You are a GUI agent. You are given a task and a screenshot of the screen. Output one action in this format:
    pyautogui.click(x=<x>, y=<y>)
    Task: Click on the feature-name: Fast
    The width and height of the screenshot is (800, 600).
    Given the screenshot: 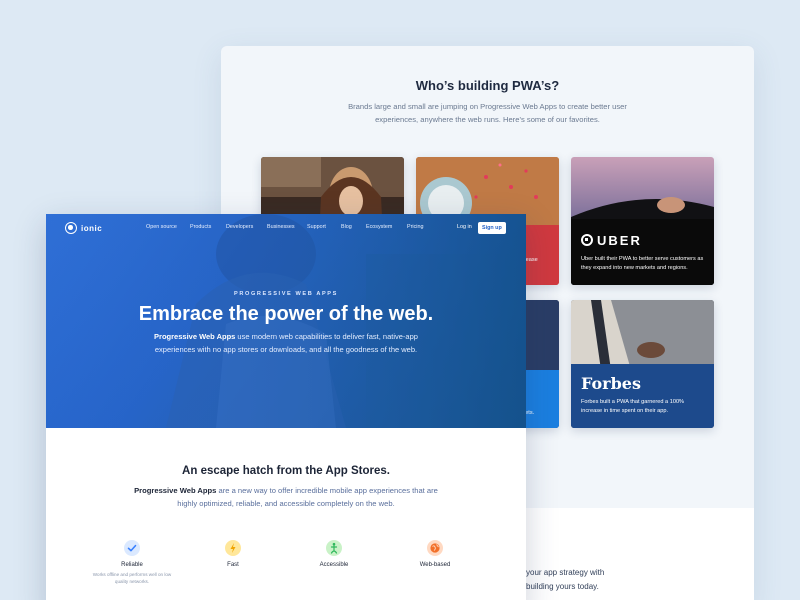 What is the action you would take?
    pyautogui.click(x=233, y=565)
    